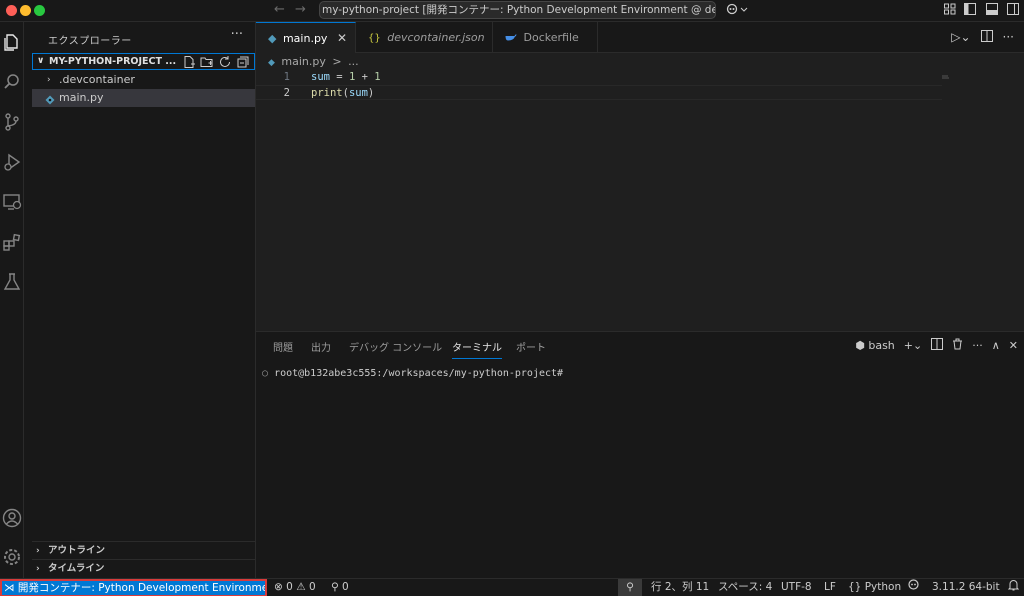 The image size is (1024, 596). Describe the element at coordinates (346, 77) in the screenshot. I see `code-text: sum = 1 + 1` at that location.